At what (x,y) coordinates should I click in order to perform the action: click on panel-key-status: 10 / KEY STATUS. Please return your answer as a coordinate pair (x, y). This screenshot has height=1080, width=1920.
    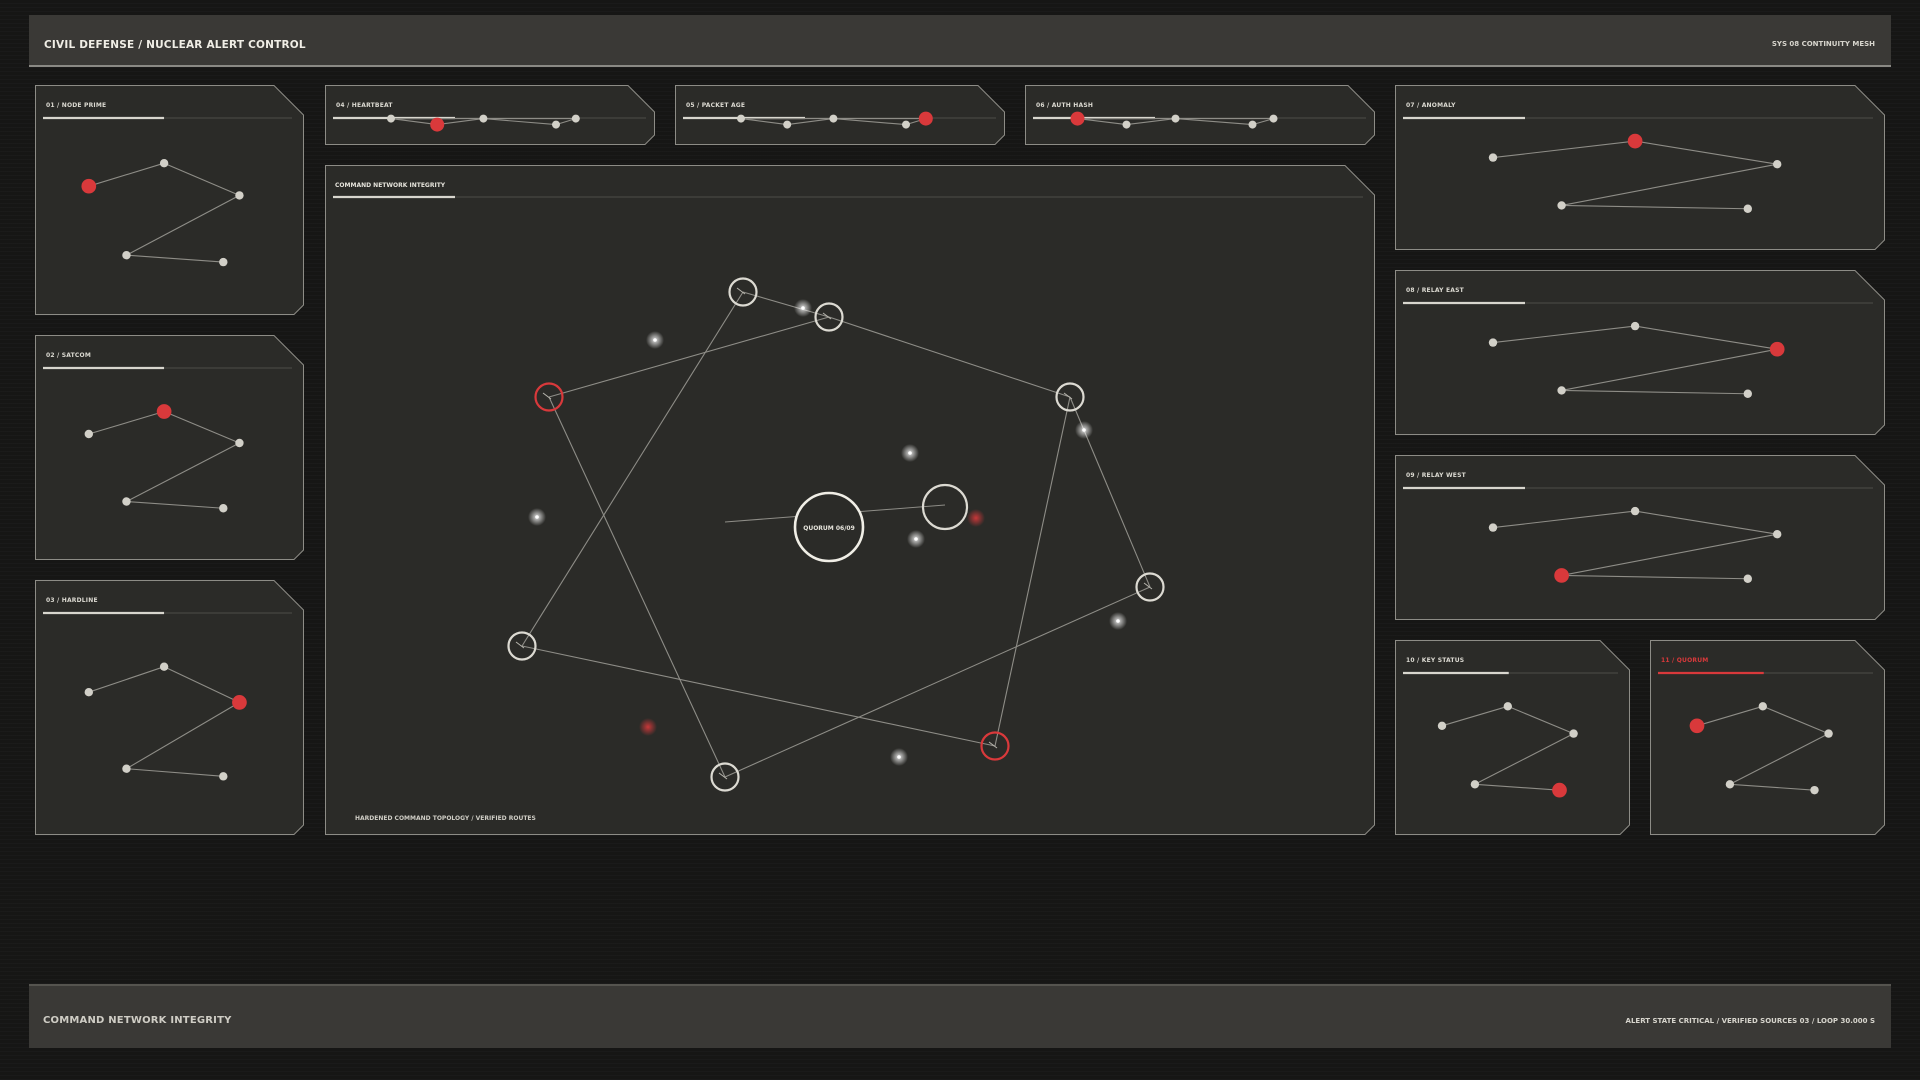
    Looking at the image, I should click on (1512, 737).